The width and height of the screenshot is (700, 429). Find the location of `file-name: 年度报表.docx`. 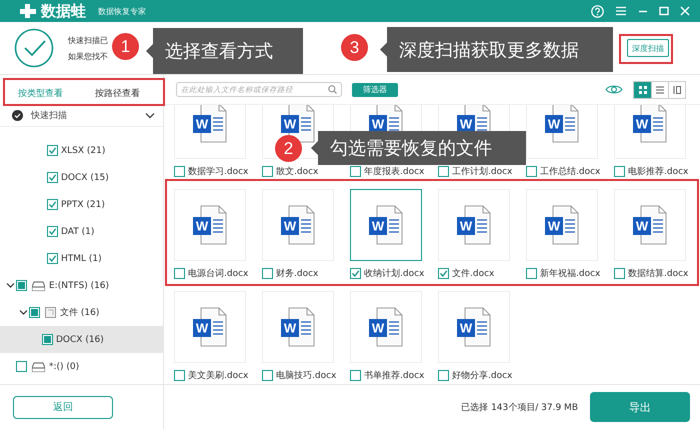

file-name: 年度报表.docx is located at coordinates (394, 172).